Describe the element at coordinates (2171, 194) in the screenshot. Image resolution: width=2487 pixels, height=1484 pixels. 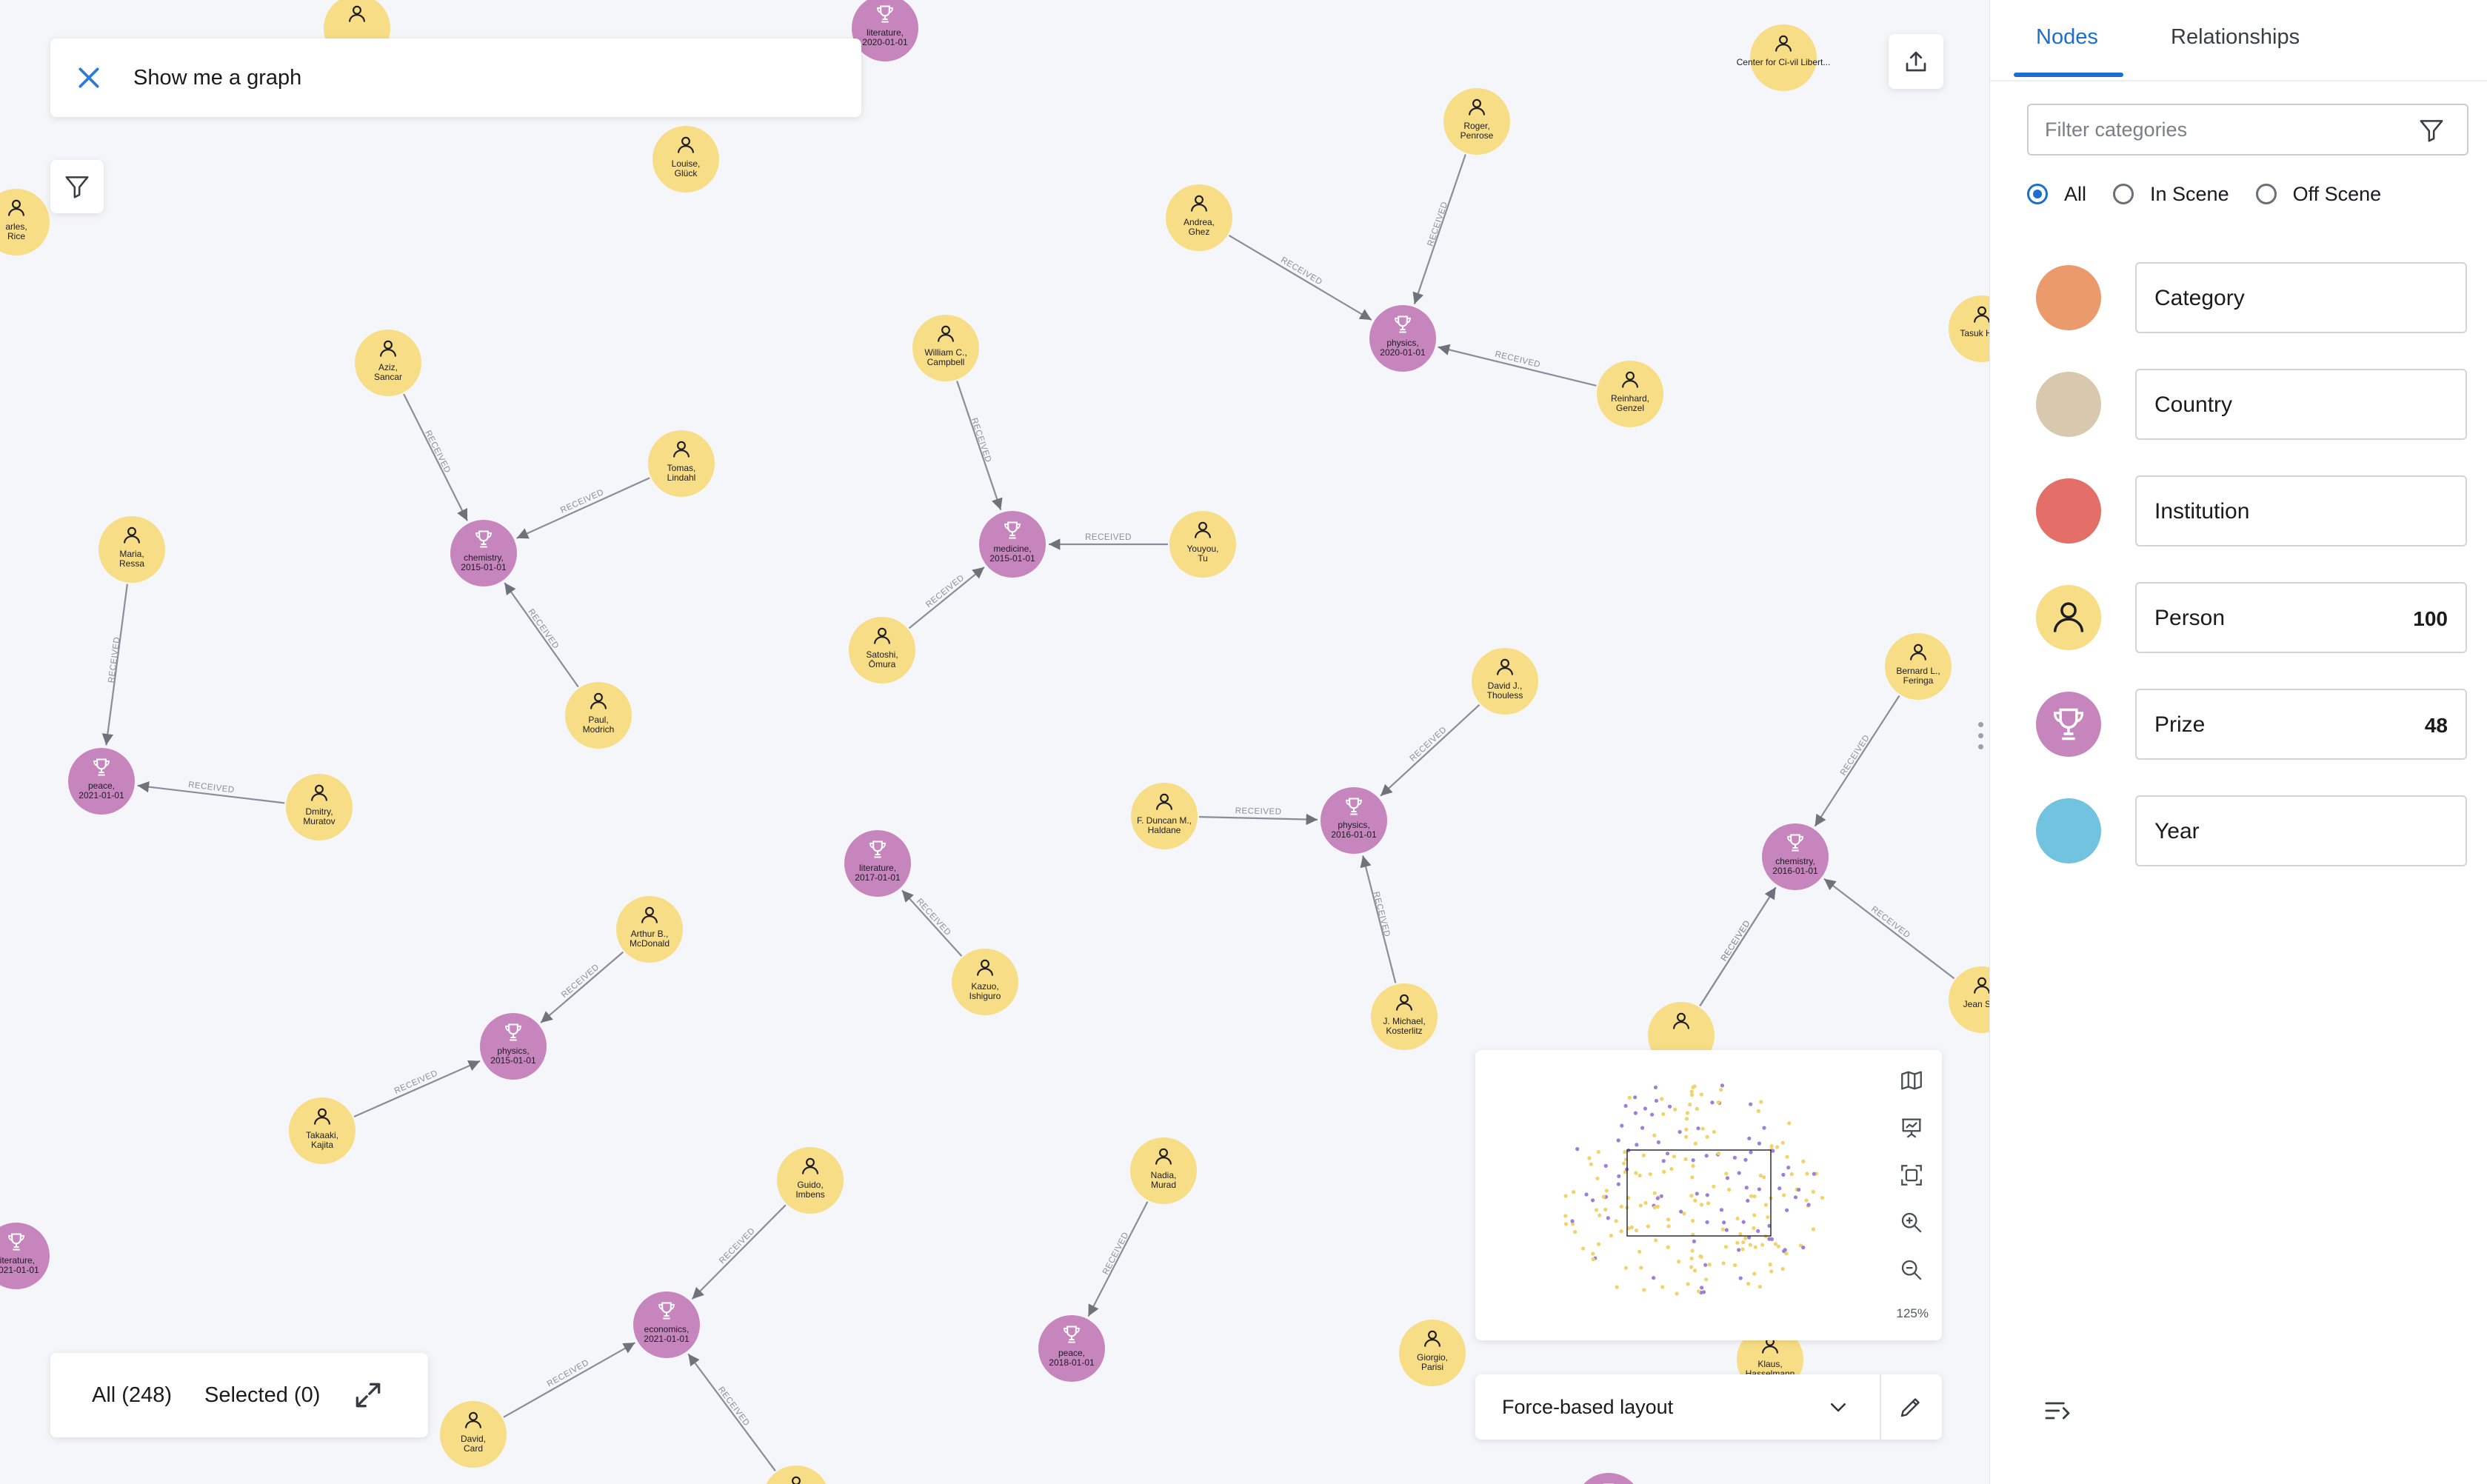
I see `radio-in-scene: In Scene` at that location.